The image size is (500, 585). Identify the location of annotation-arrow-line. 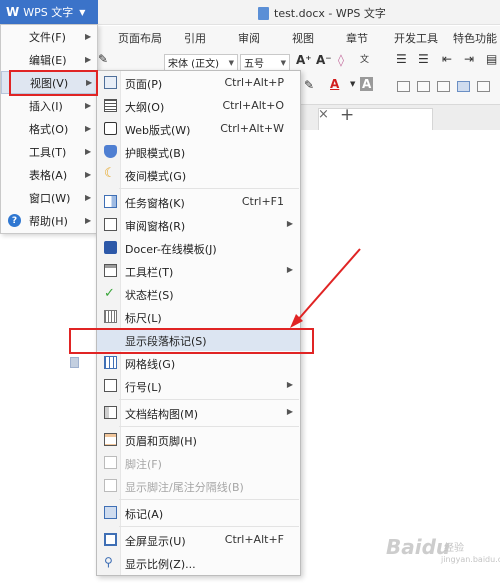
(328, 285).